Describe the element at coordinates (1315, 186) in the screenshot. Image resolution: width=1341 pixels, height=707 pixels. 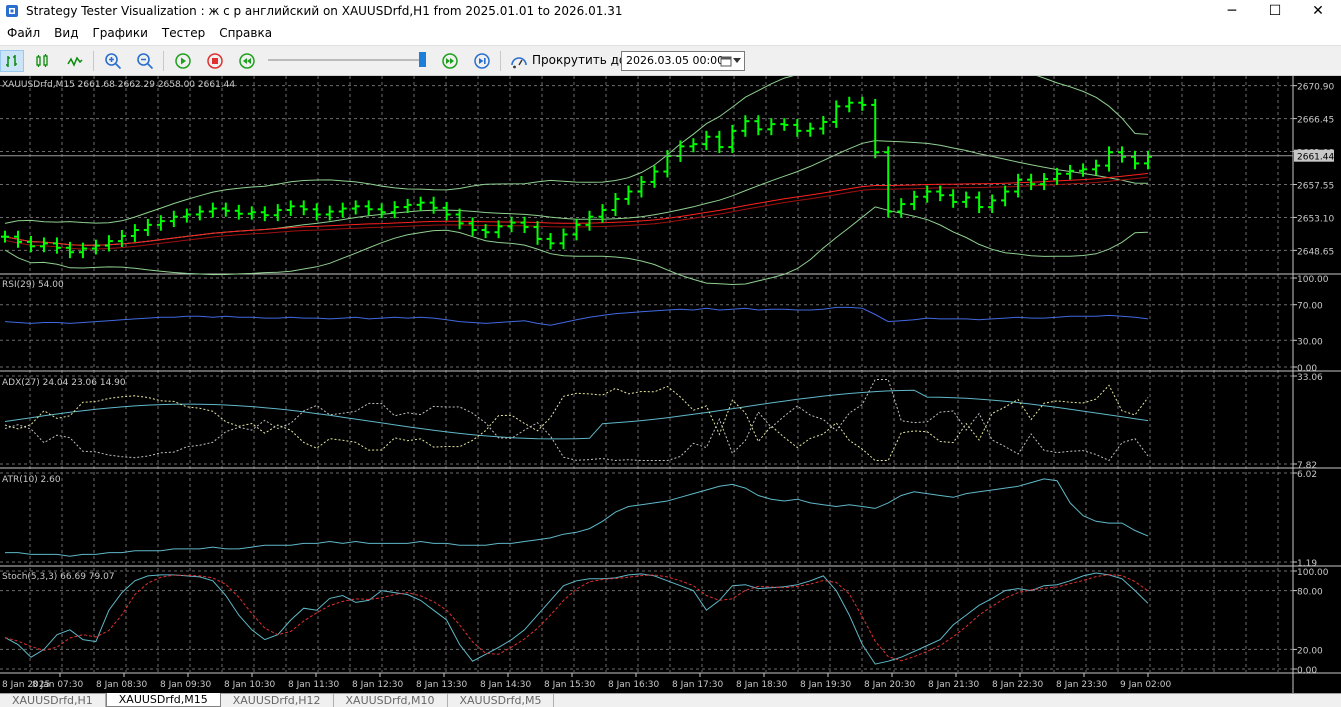
I see `price-level-label: 2657.55` at that location.